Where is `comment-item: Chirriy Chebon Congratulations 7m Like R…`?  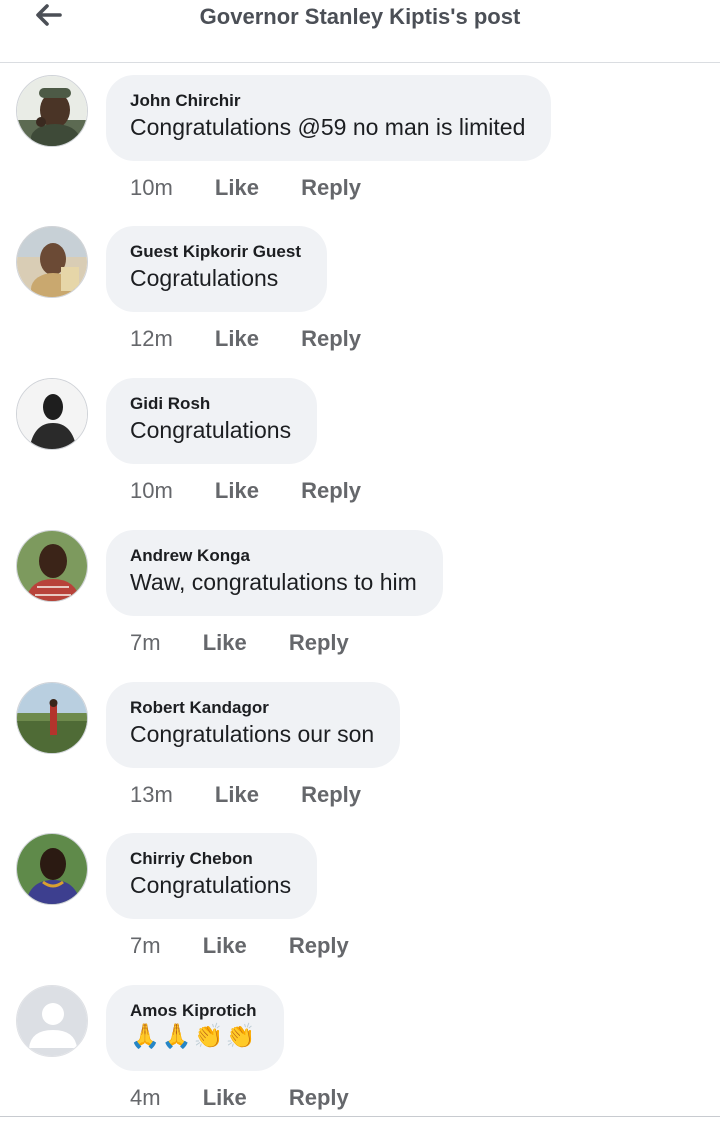 comment-item: Chirriy Chebon Congratulations 7m Like R… is located at coordinates (360, 909).